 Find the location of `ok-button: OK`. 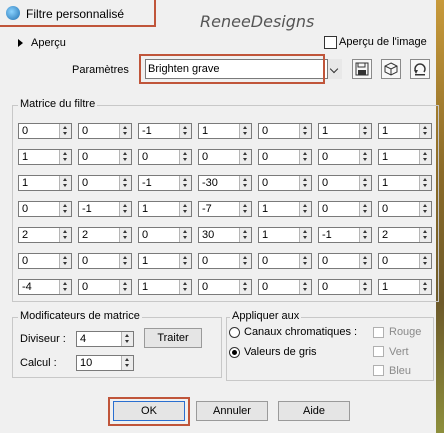

ok-button: OK is located at coordinates (149, 411).